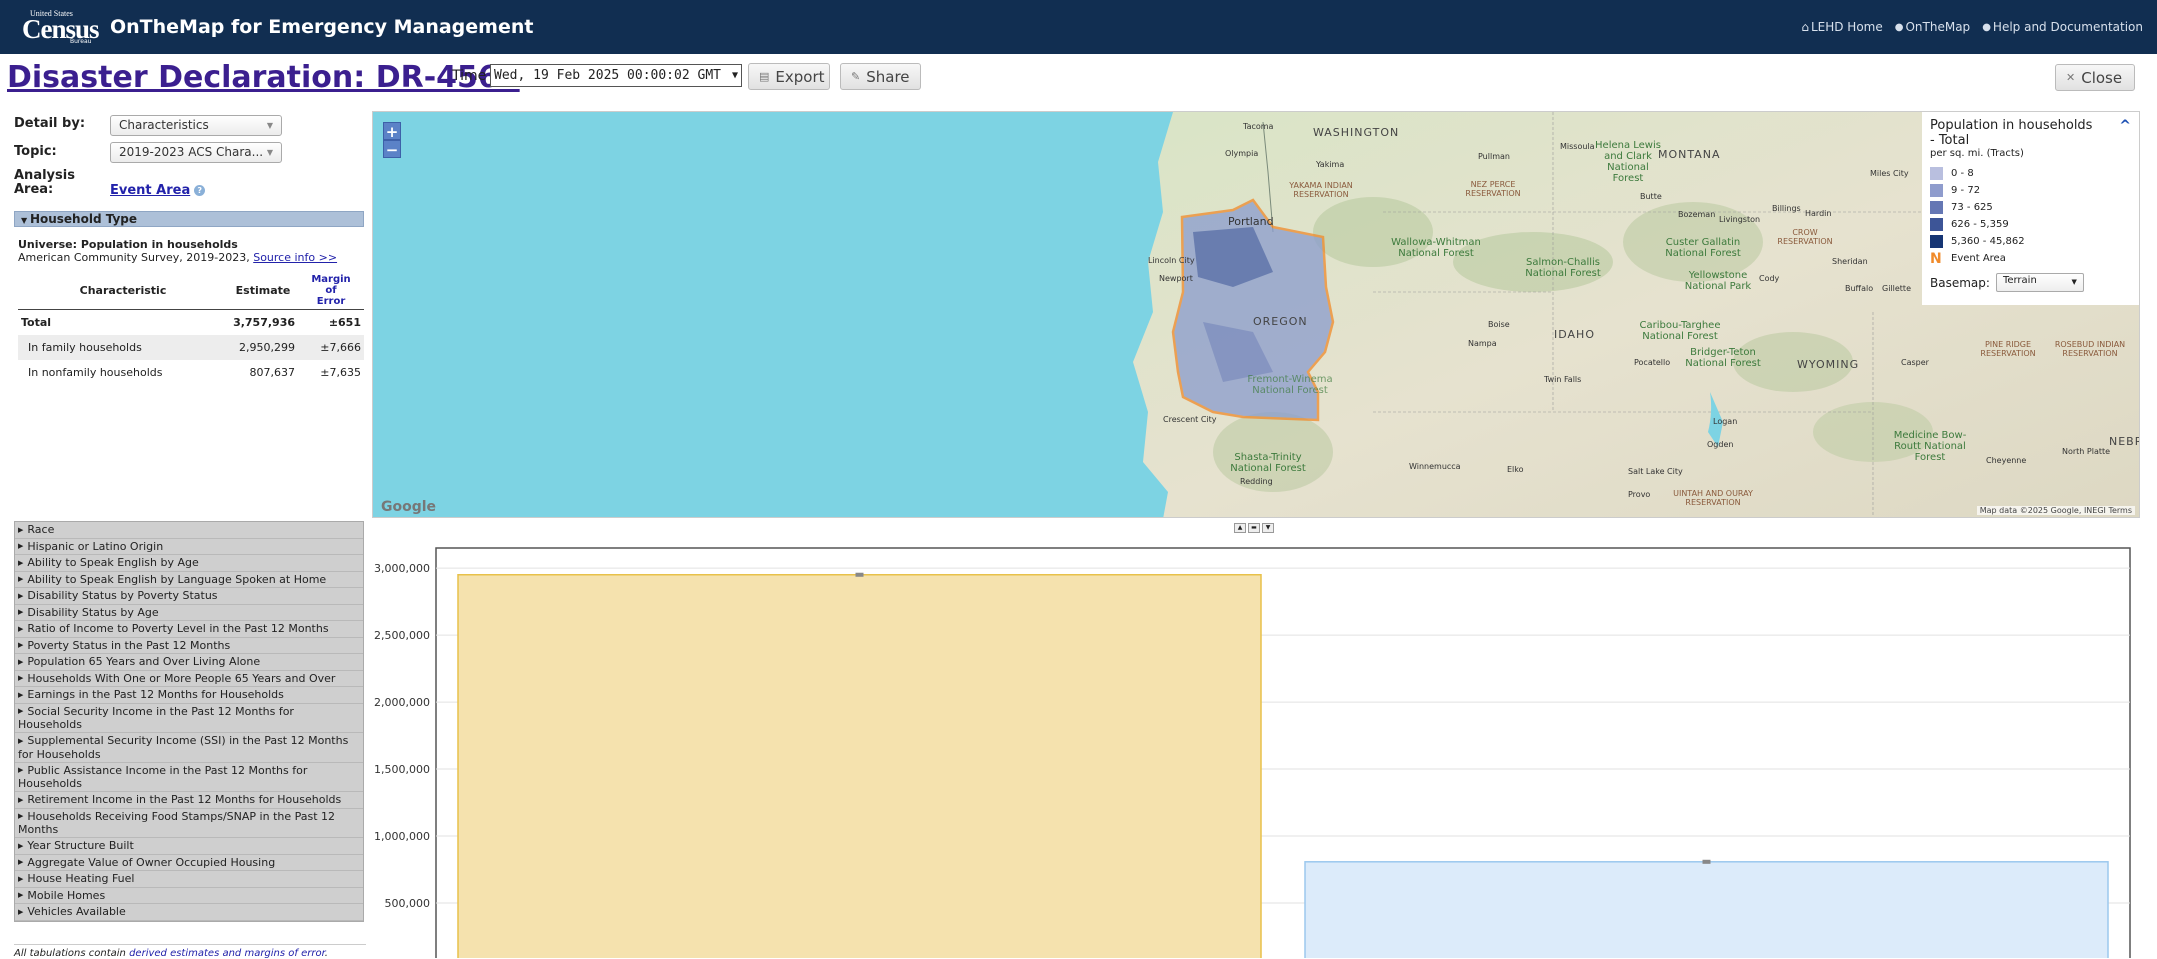 This screenshot has height=959, width=2157. Describe the element at coordinates (2074, 282) in the screenshot. I see `chevron-down-icon: ▼` at that location.